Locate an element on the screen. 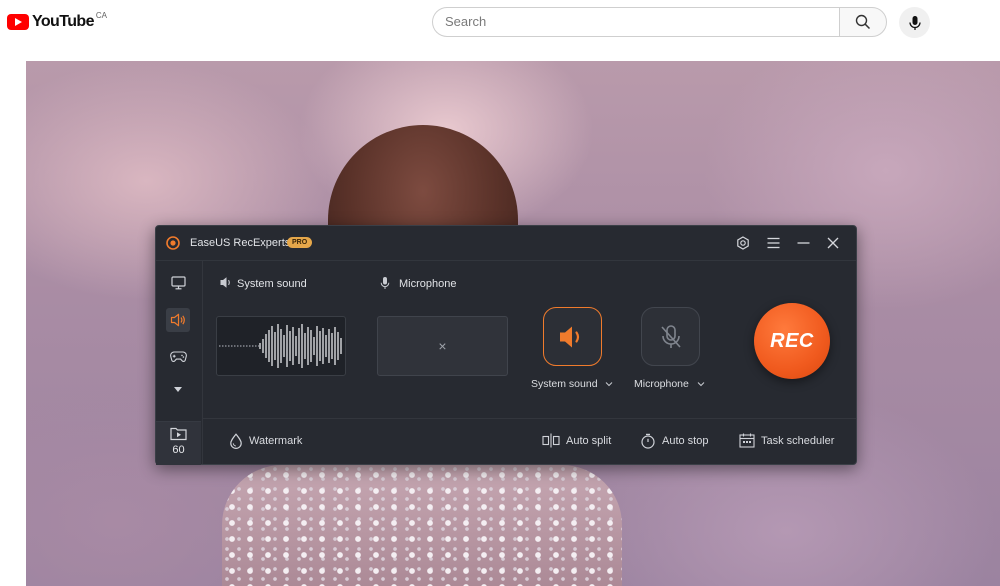 This screenshot has height=586, width=1000. audio-mode-button is located at coordinates (178, 320).